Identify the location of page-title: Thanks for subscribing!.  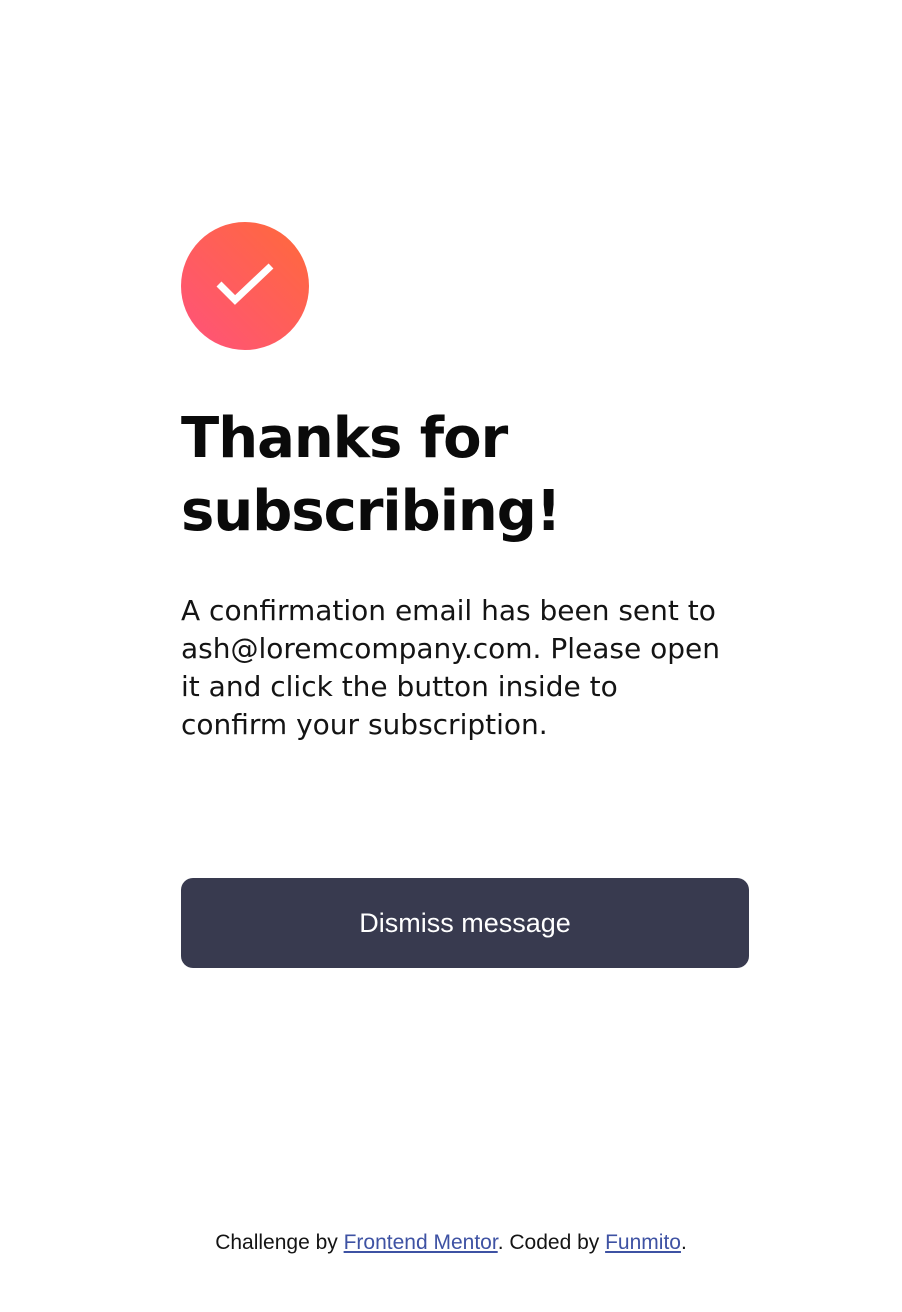
(371, 475).